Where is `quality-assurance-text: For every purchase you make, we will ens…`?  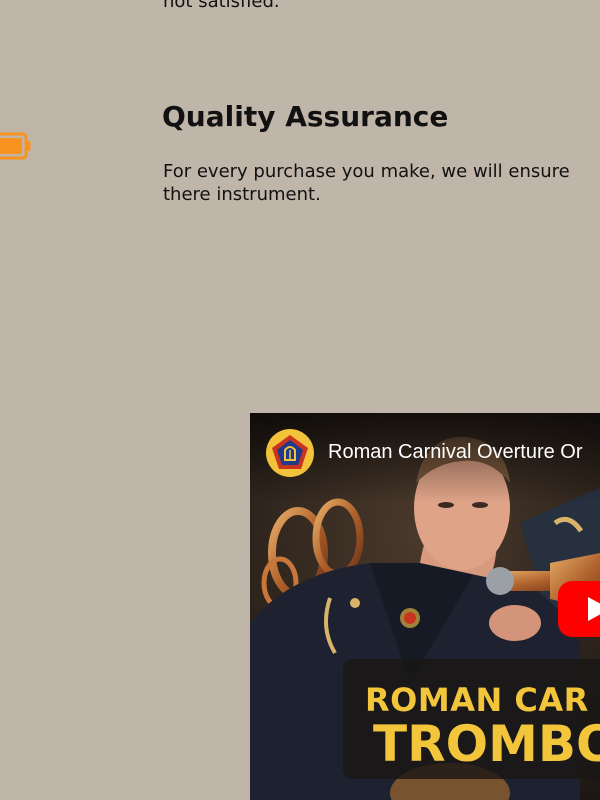 quality-assurance-text: For every purchase you make, we will ens… is located at coordinates (366, 183).